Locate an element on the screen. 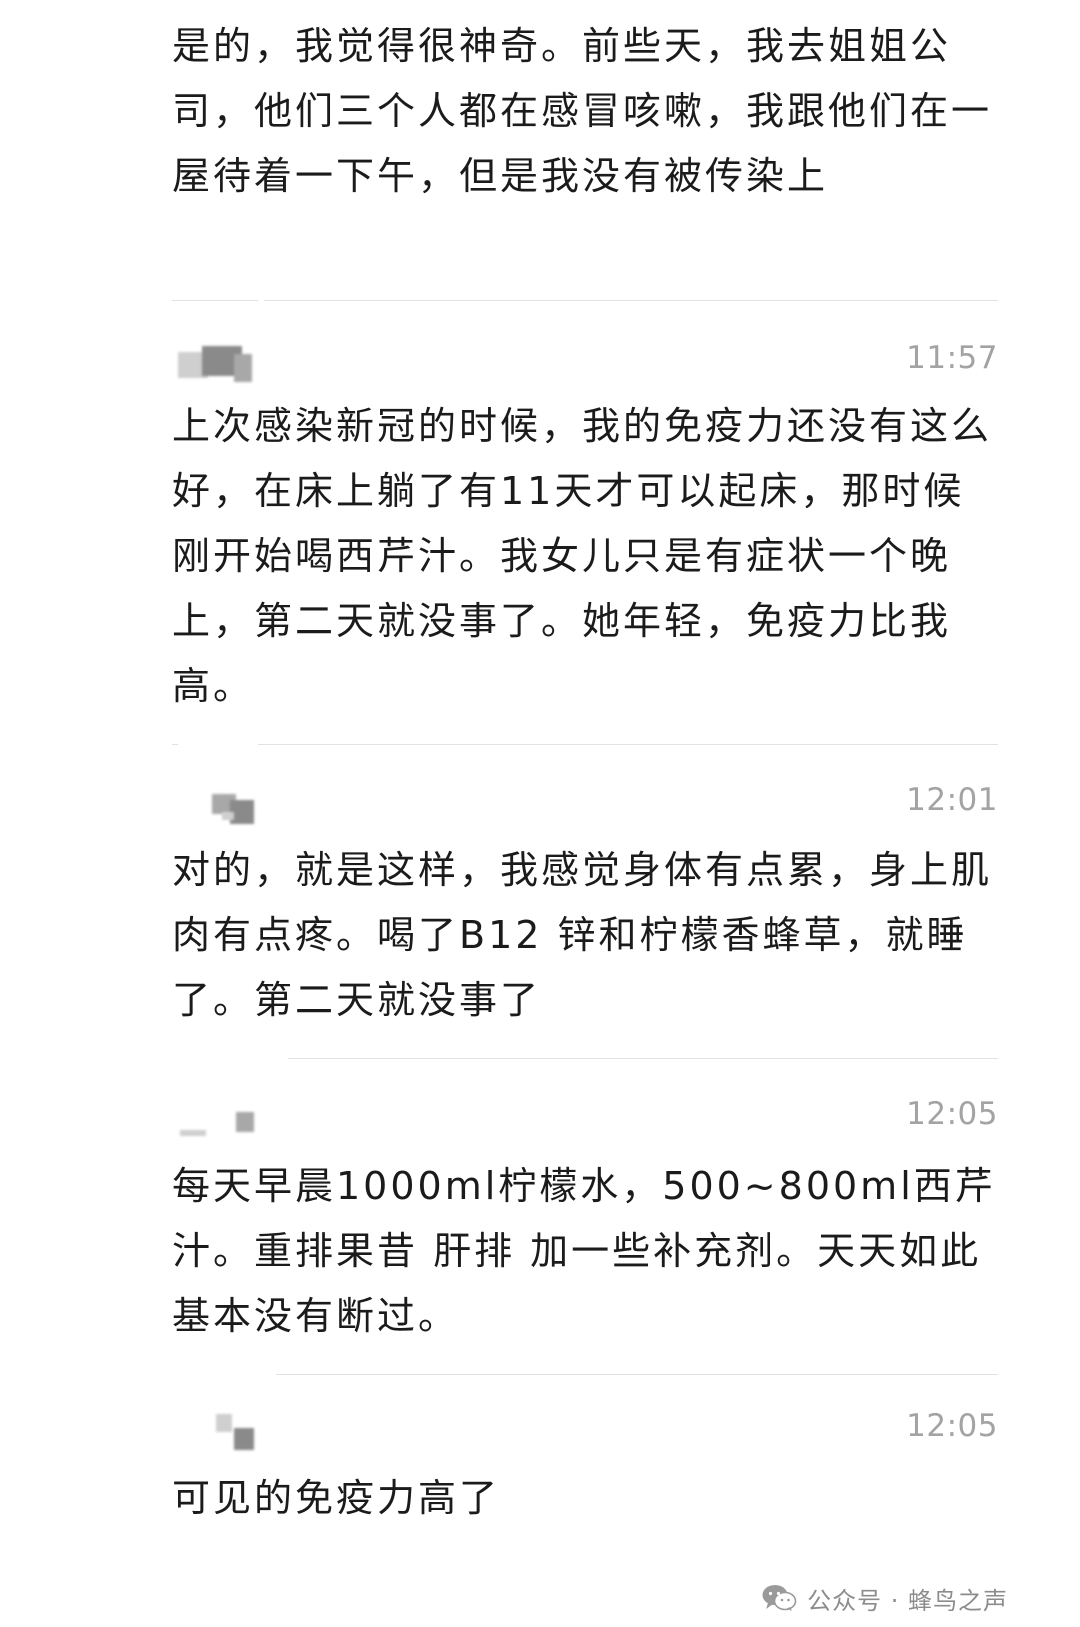  timestamp: 12:01 is located at coordinates (952, 800).